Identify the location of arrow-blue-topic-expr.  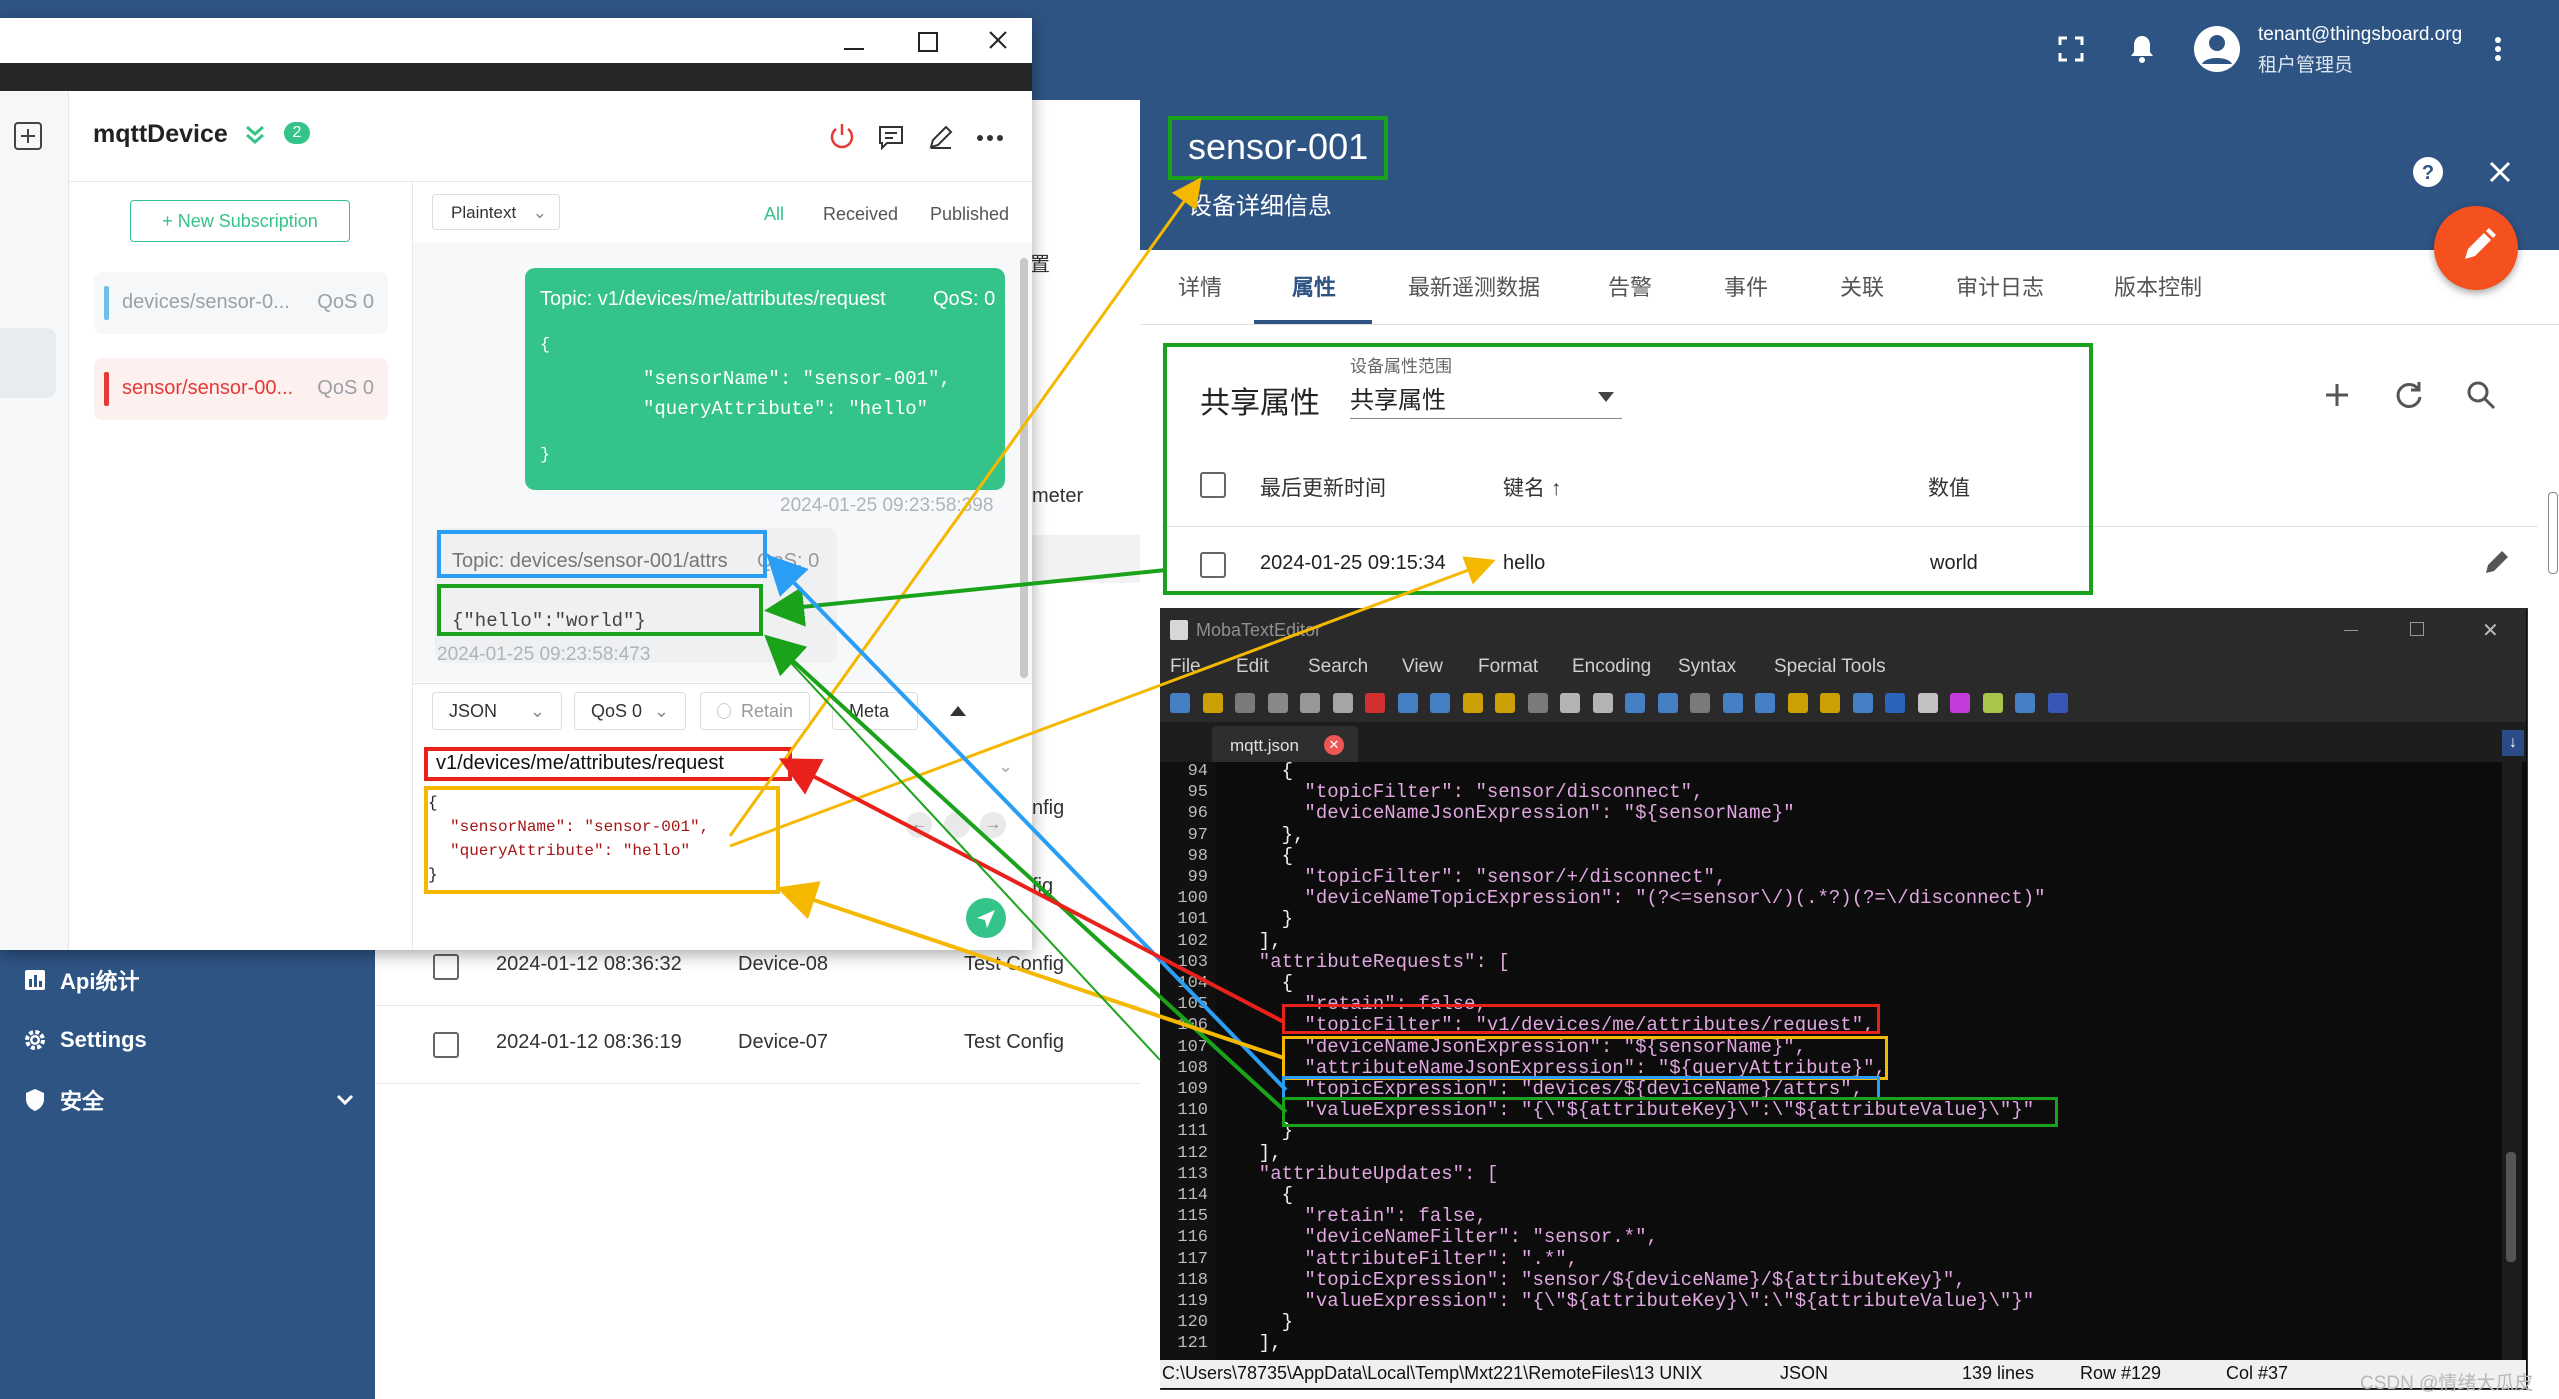
(1027, 823).